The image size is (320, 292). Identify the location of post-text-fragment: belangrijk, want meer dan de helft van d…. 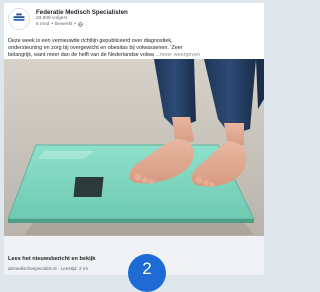
(81, 55).